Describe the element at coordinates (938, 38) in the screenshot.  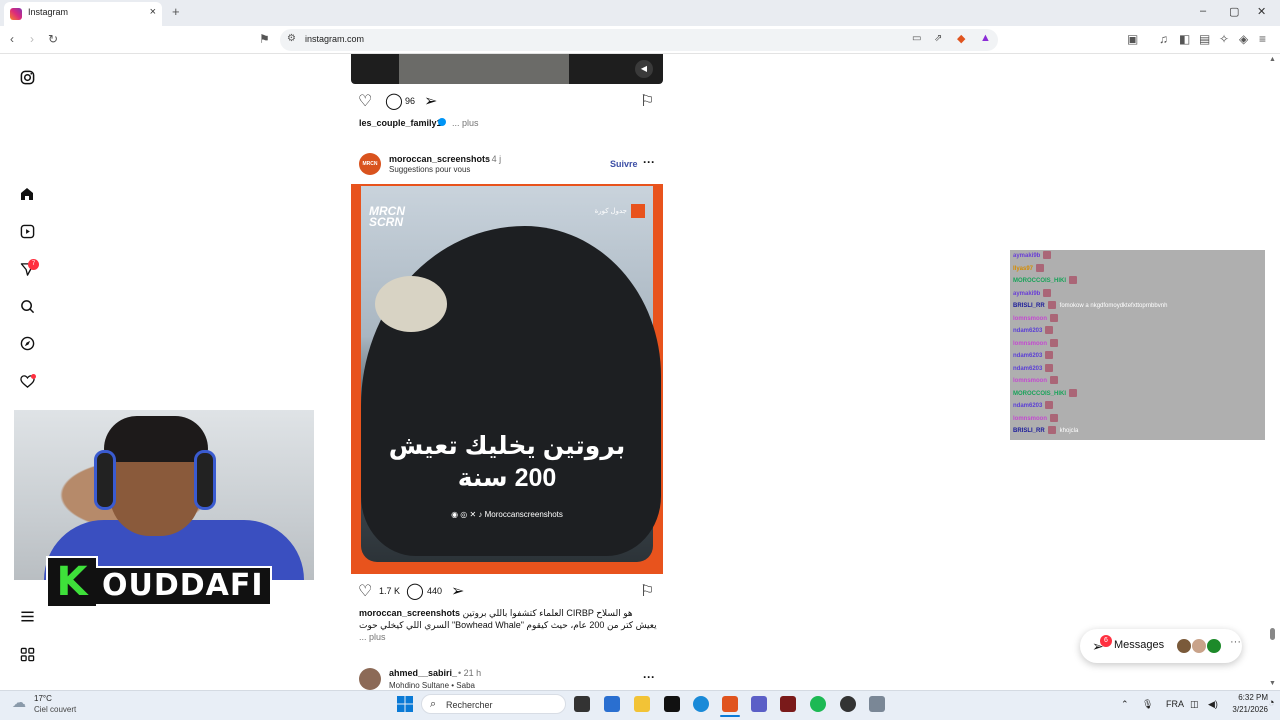
I see `share-icon: ⇗` at that location.